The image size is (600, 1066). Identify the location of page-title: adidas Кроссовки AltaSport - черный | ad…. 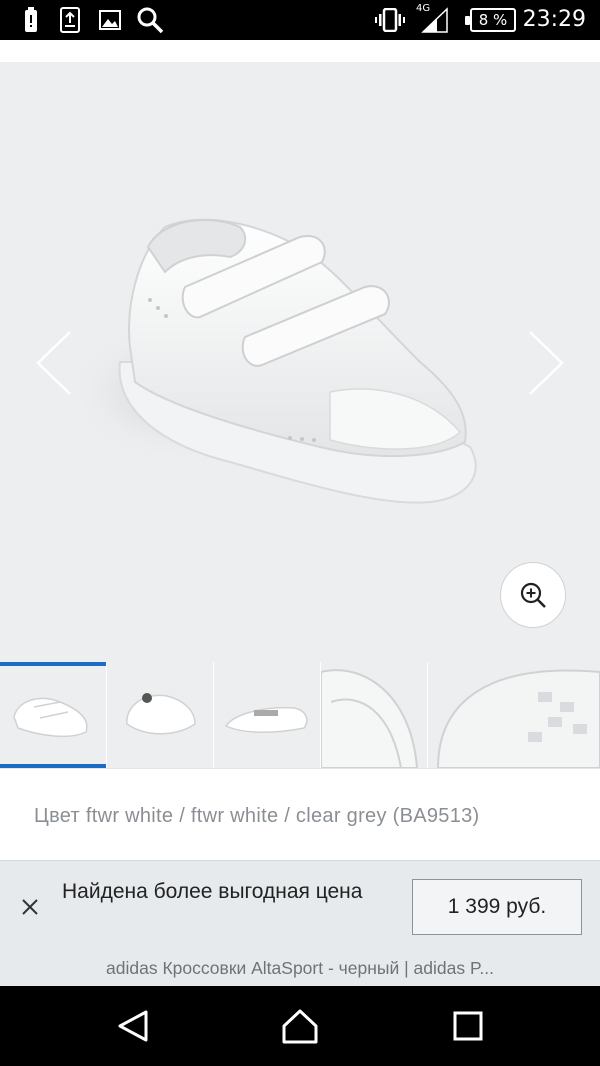
(300, 968).